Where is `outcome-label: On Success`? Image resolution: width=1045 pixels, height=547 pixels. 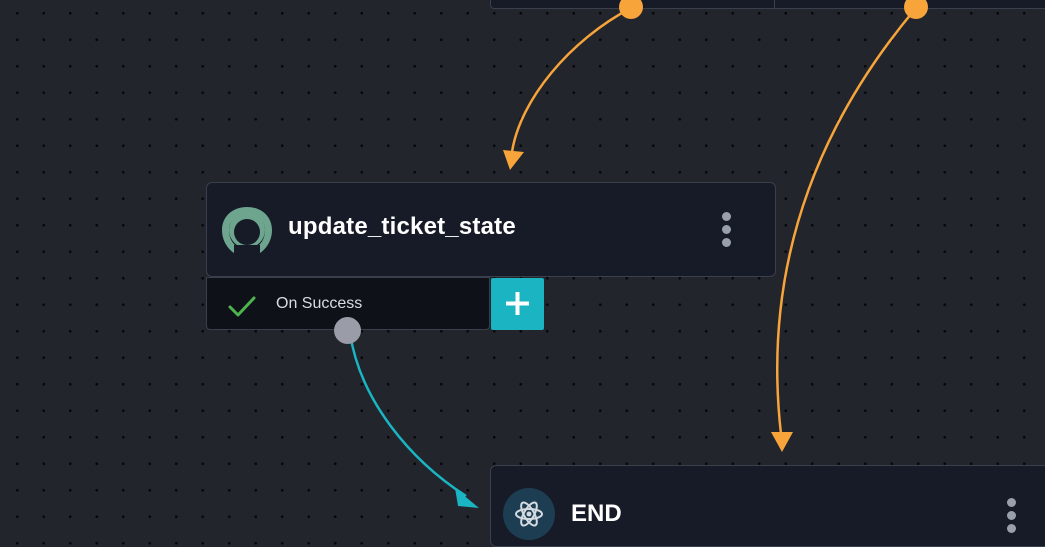
outcome-label: On Success is located at coordinates (319, 303).